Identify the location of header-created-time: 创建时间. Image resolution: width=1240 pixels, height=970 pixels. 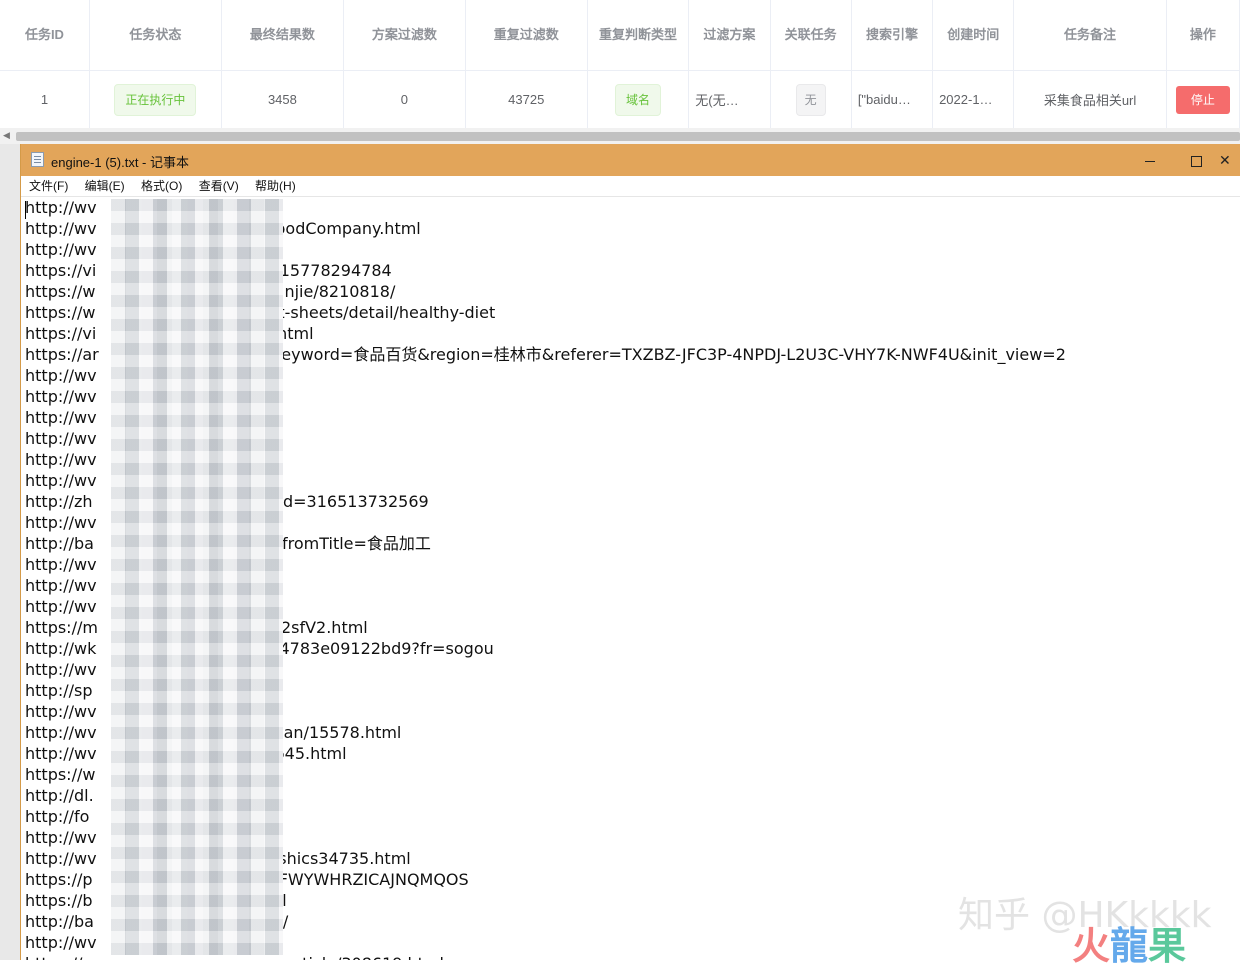
(973, 35).